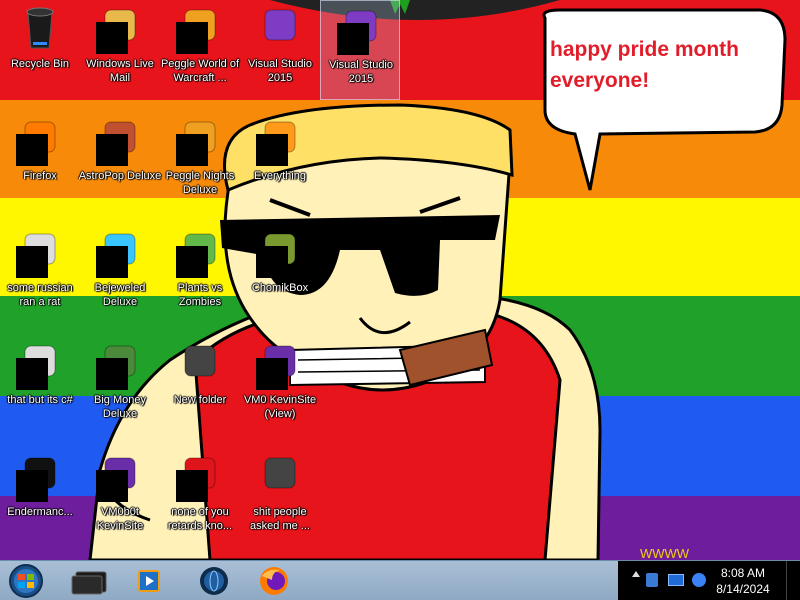  What do you see at coordinates (644, 65) in the screenshot?
I see `speech-bubble-text: happy pride month everyone!` at bounding box center [644, 65].